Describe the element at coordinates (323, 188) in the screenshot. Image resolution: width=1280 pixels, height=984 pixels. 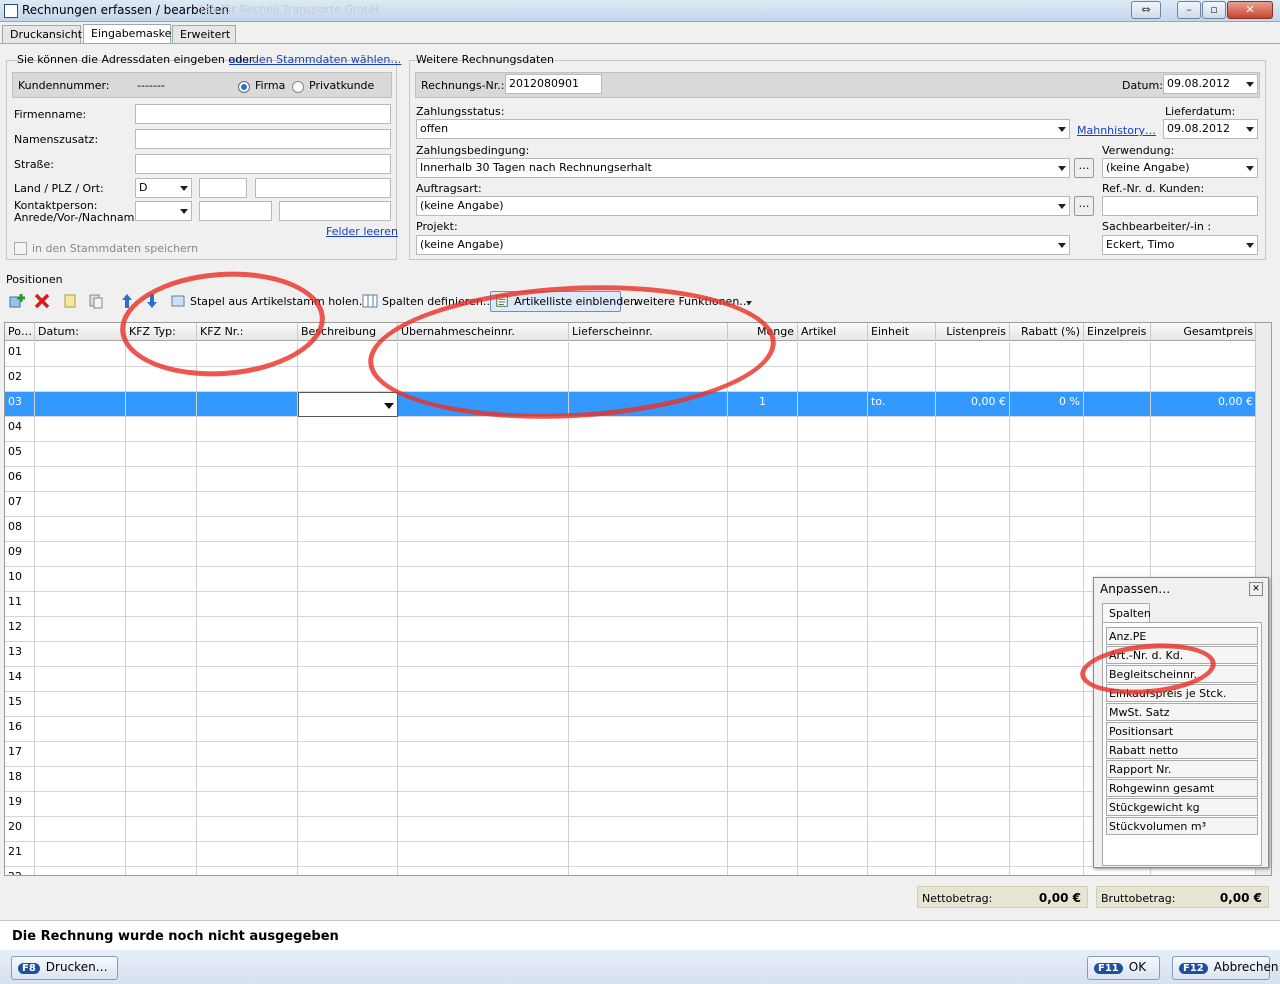
I see `ort-input` at that location.